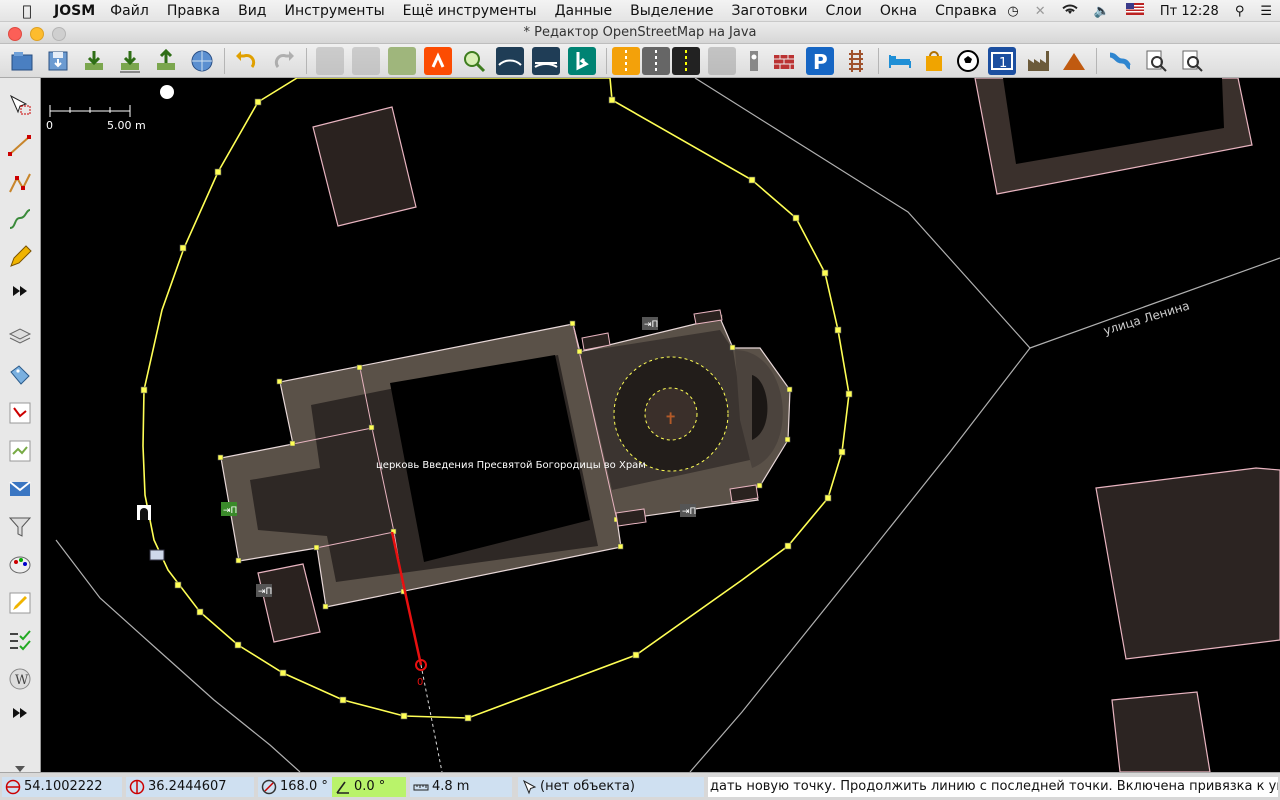  Describe the element at coordinates (94, 61) in the screenshot. I see `download-icon` at that location.